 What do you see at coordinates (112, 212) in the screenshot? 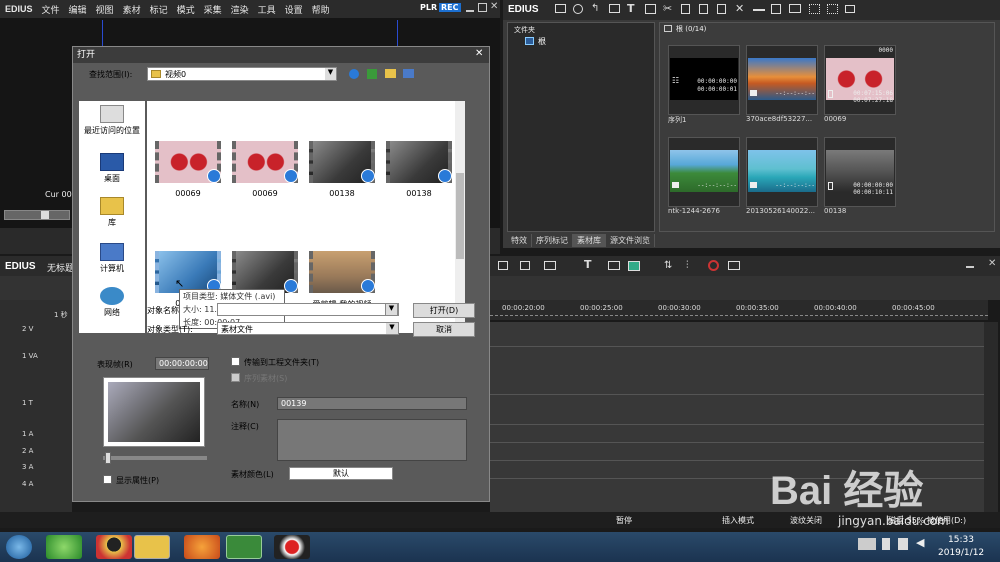
I see `place-library: 库` at bounding box center [112, 212].